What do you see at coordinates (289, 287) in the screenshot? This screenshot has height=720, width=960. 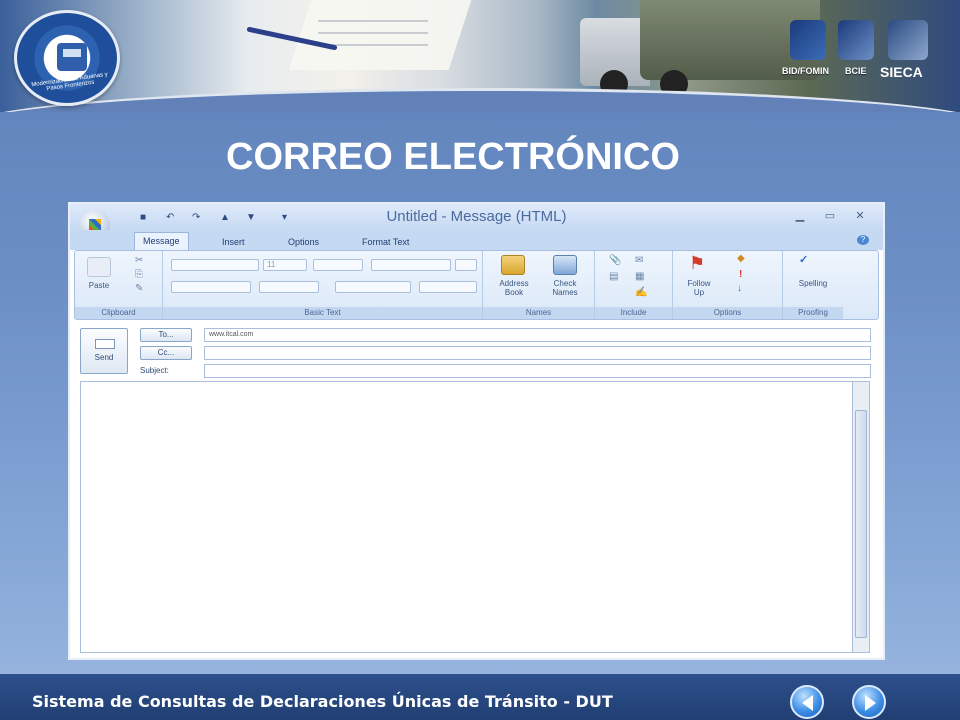 I see `highlight-font-color` at bounding box center [289, 287].